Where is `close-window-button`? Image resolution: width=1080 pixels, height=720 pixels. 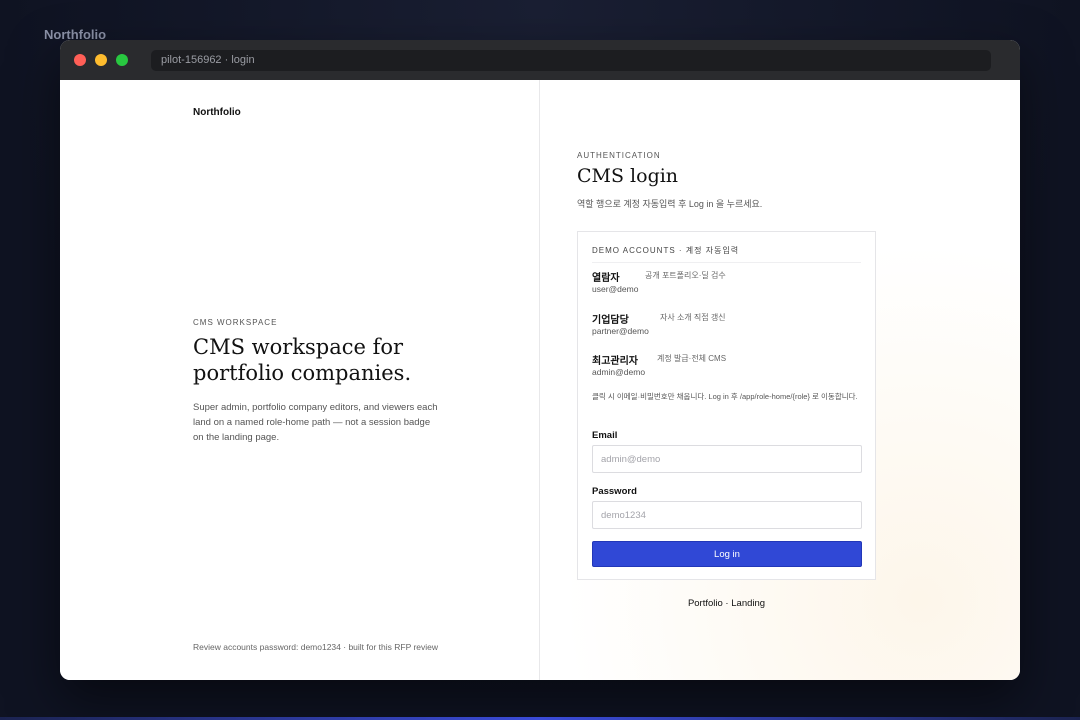
close-window-button is located at coordinates (80, 60).